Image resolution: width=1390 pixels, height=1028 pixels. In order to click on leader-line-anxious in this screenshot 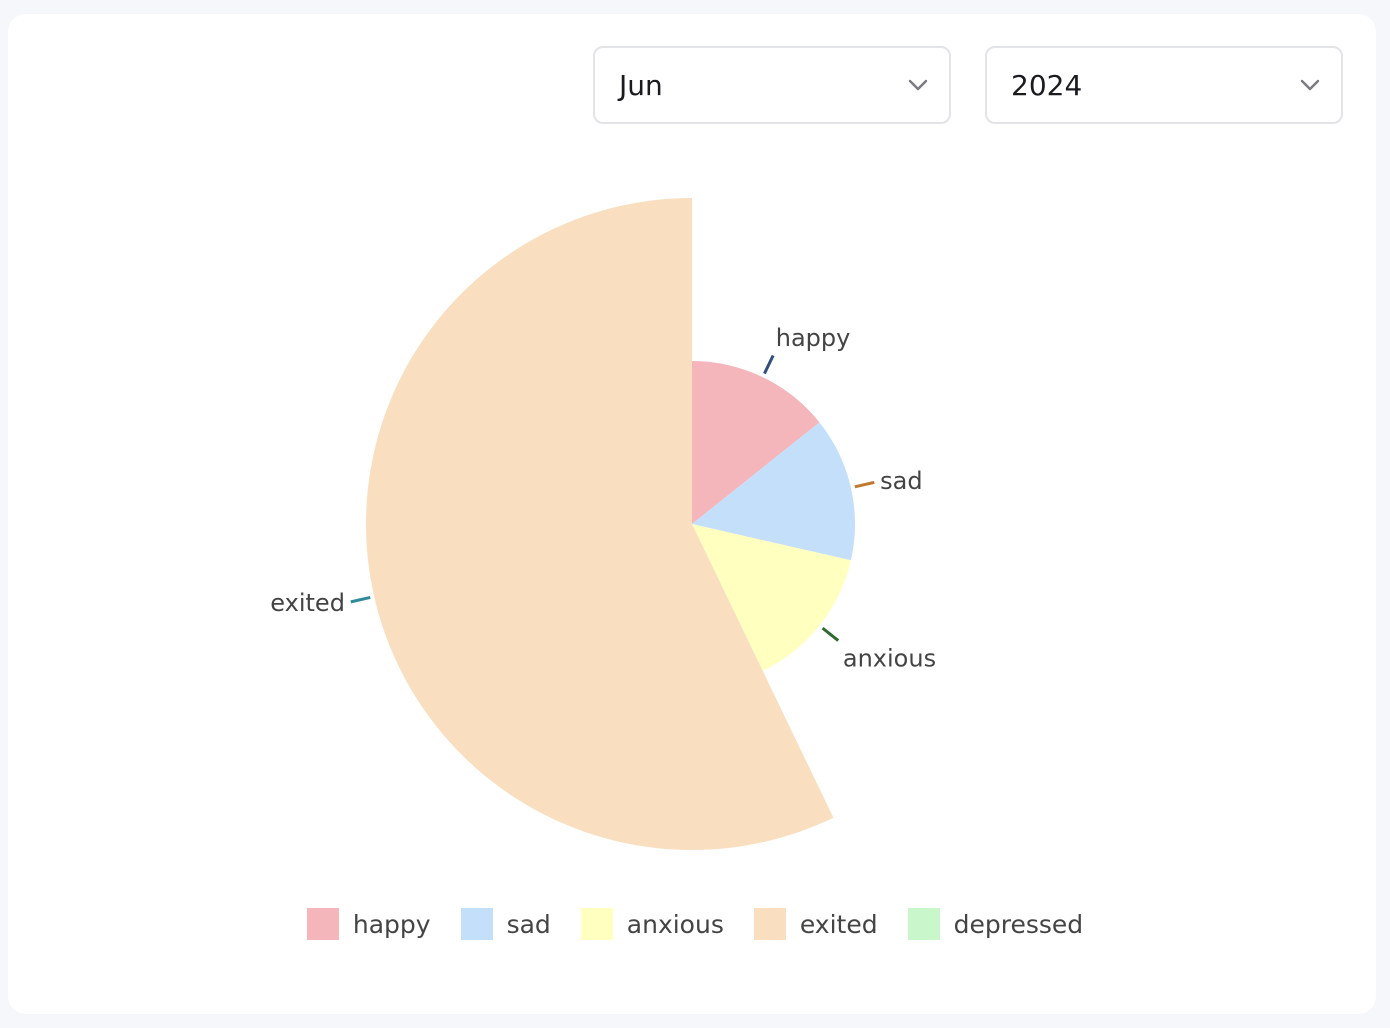, I will do `click(830, 634)`.